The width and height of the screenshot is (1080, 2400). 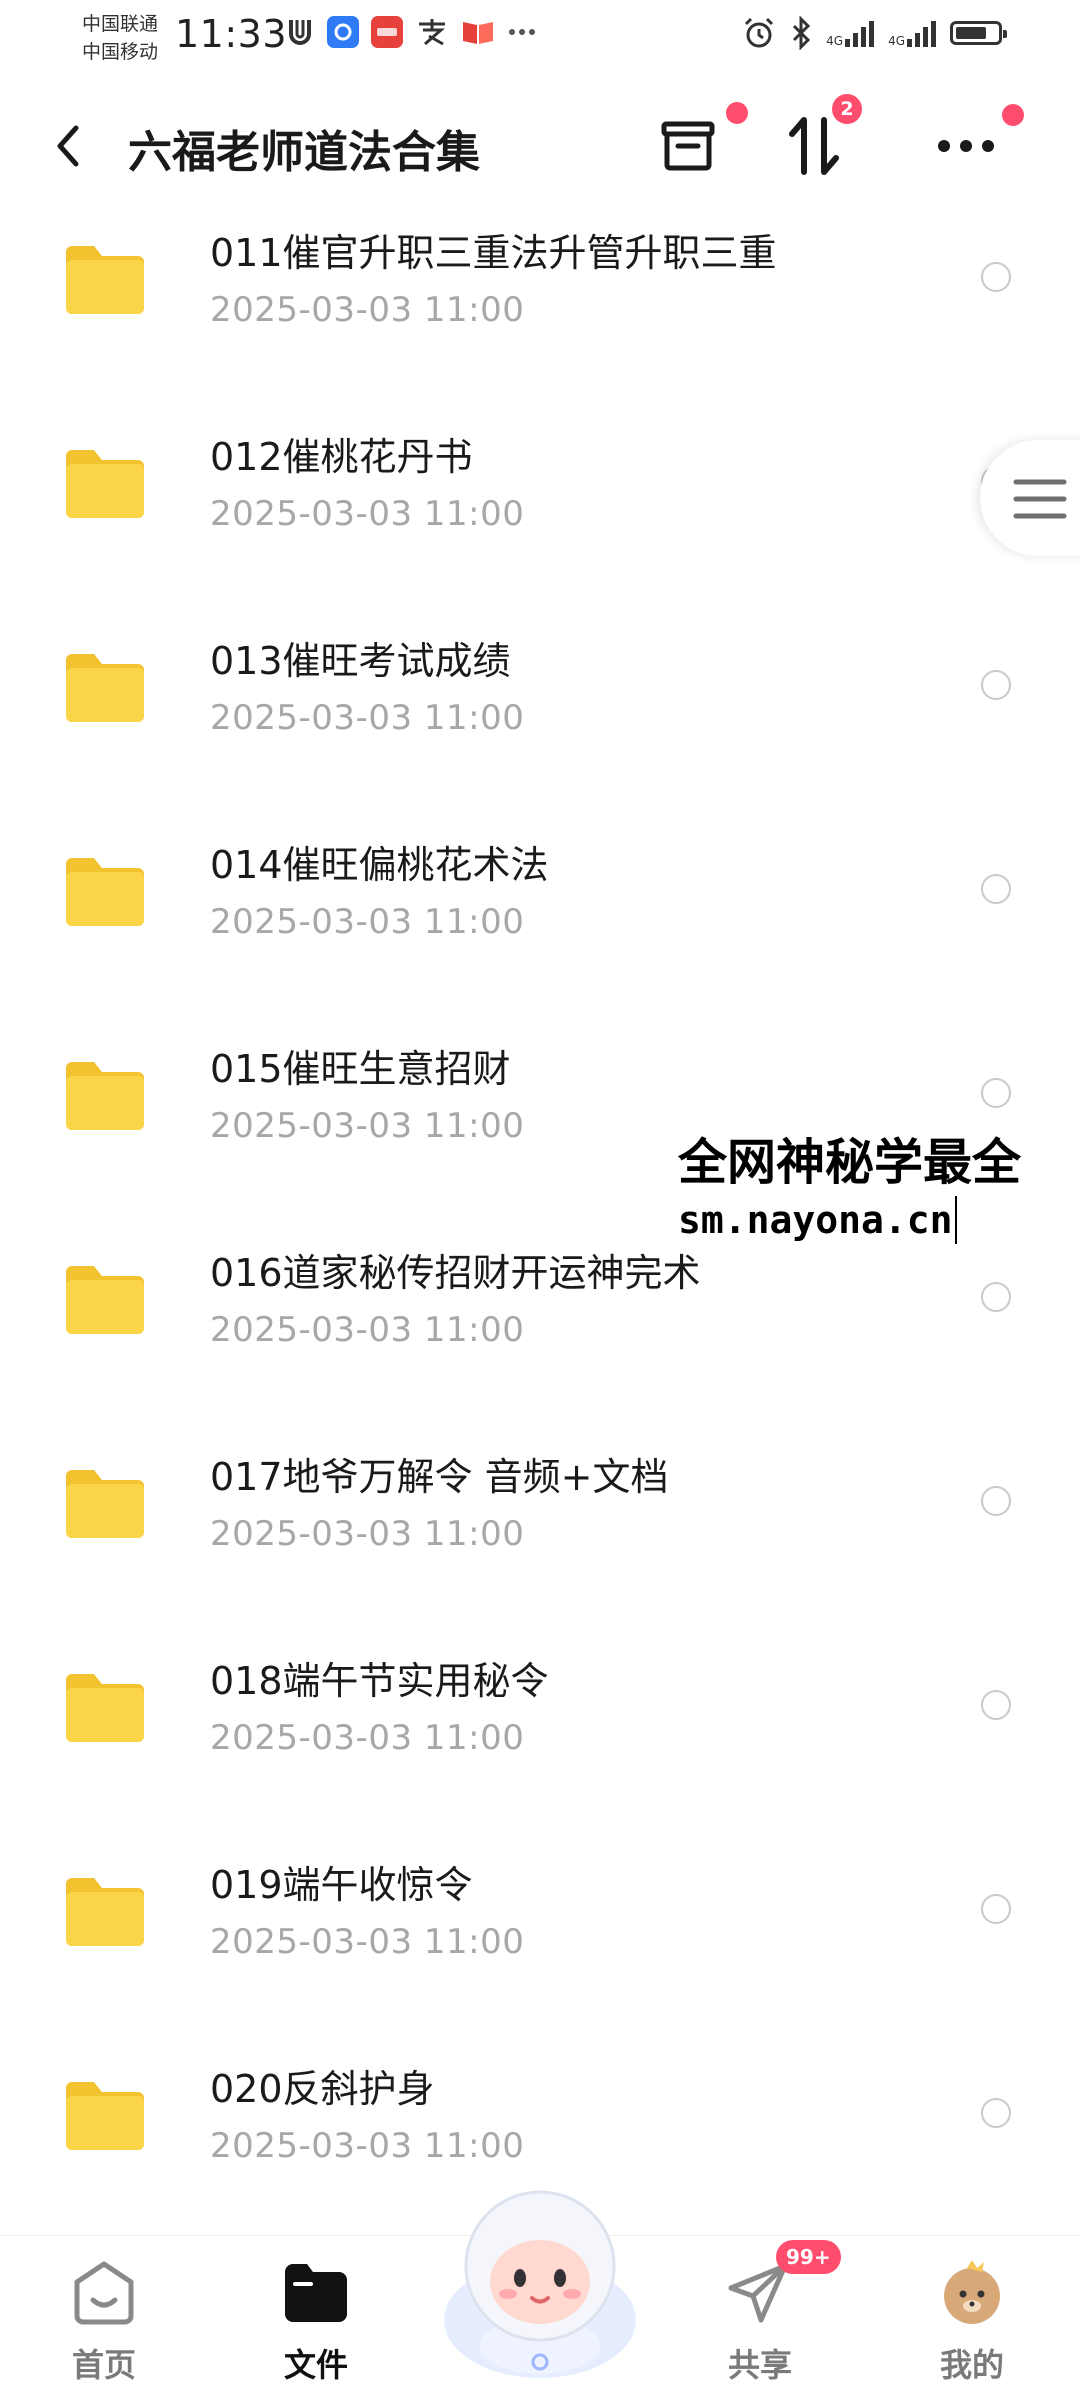 I want to click on back-button, so click(x=70, y=146).